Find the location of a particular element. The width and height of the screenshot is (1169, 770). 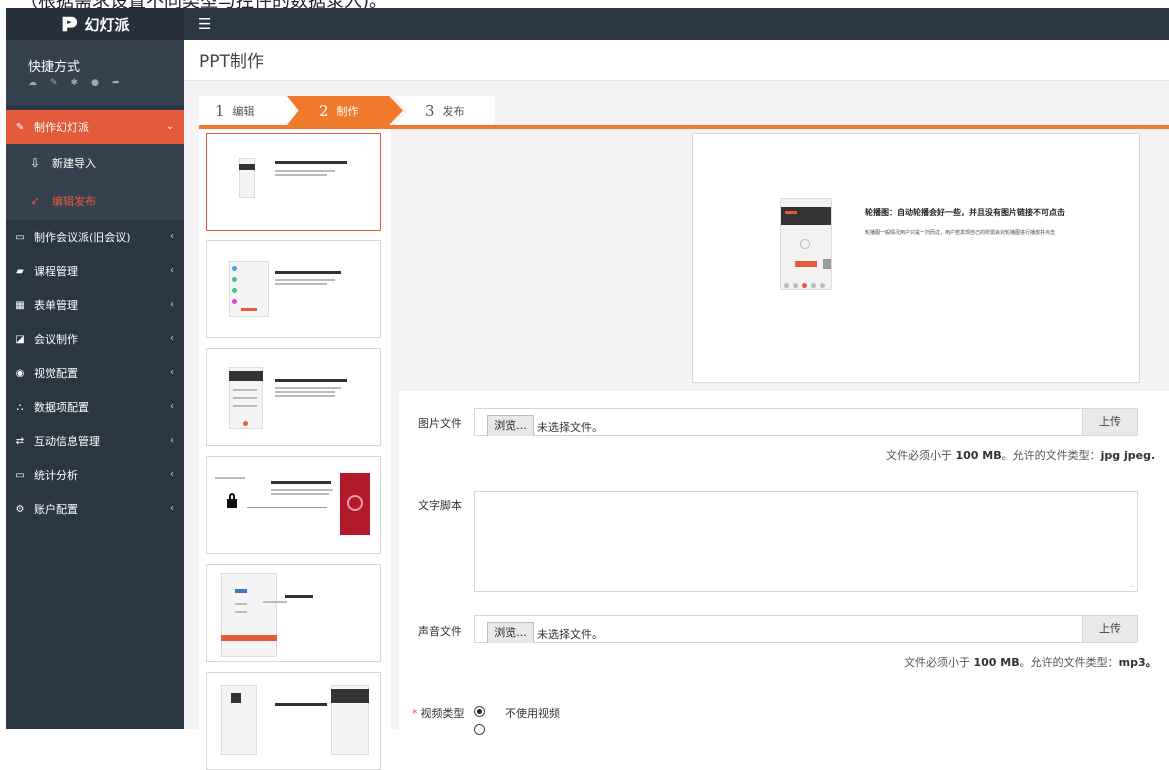

menu-item-interaction: ⇄ 互动信息管理 ‹ is located at coordinates (95, 441).